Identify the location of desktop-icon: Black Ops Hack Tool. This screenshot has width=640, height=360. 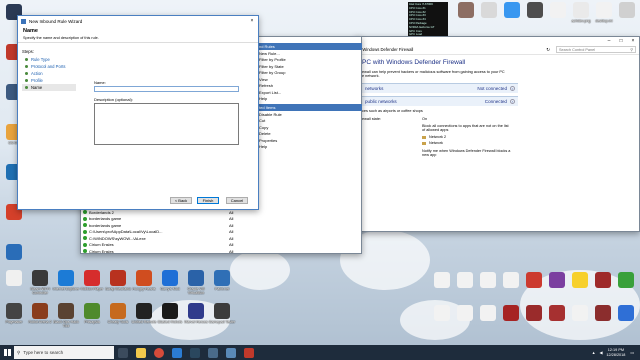
(66, 315).